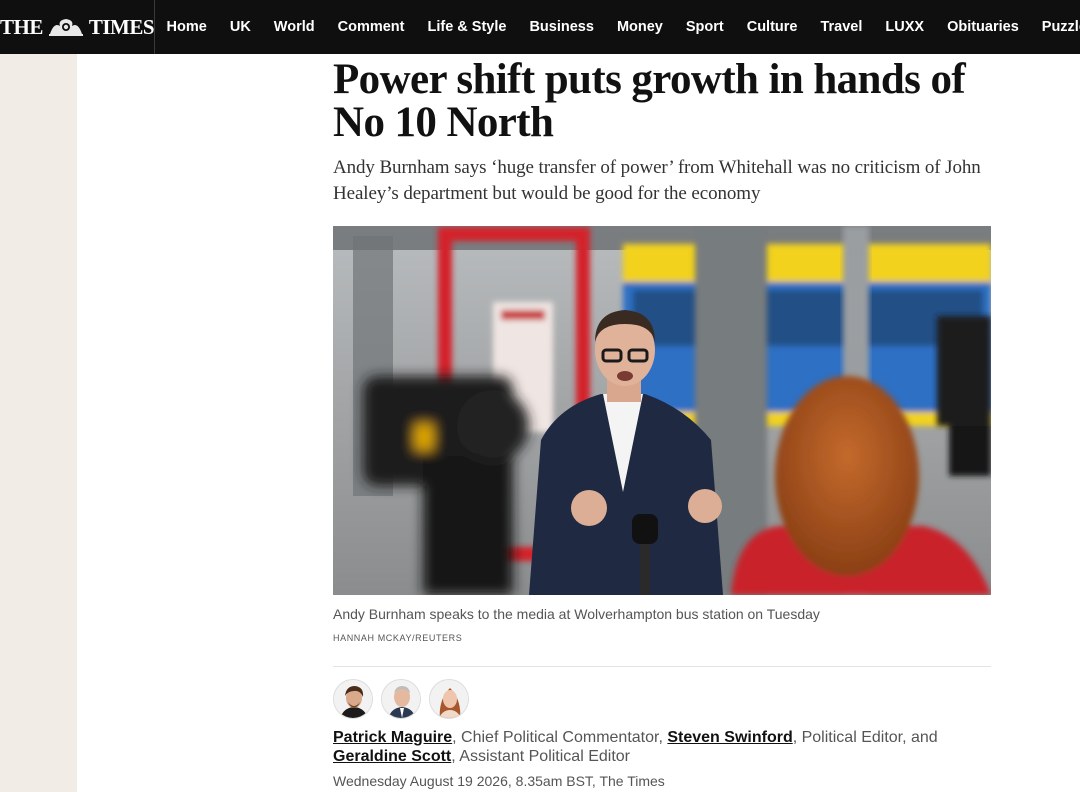 The width and height of the screenshot is (1080, 792). Describe the element at coordinates (662, 666) in the screenshot. I see `byline-divider` at that location.